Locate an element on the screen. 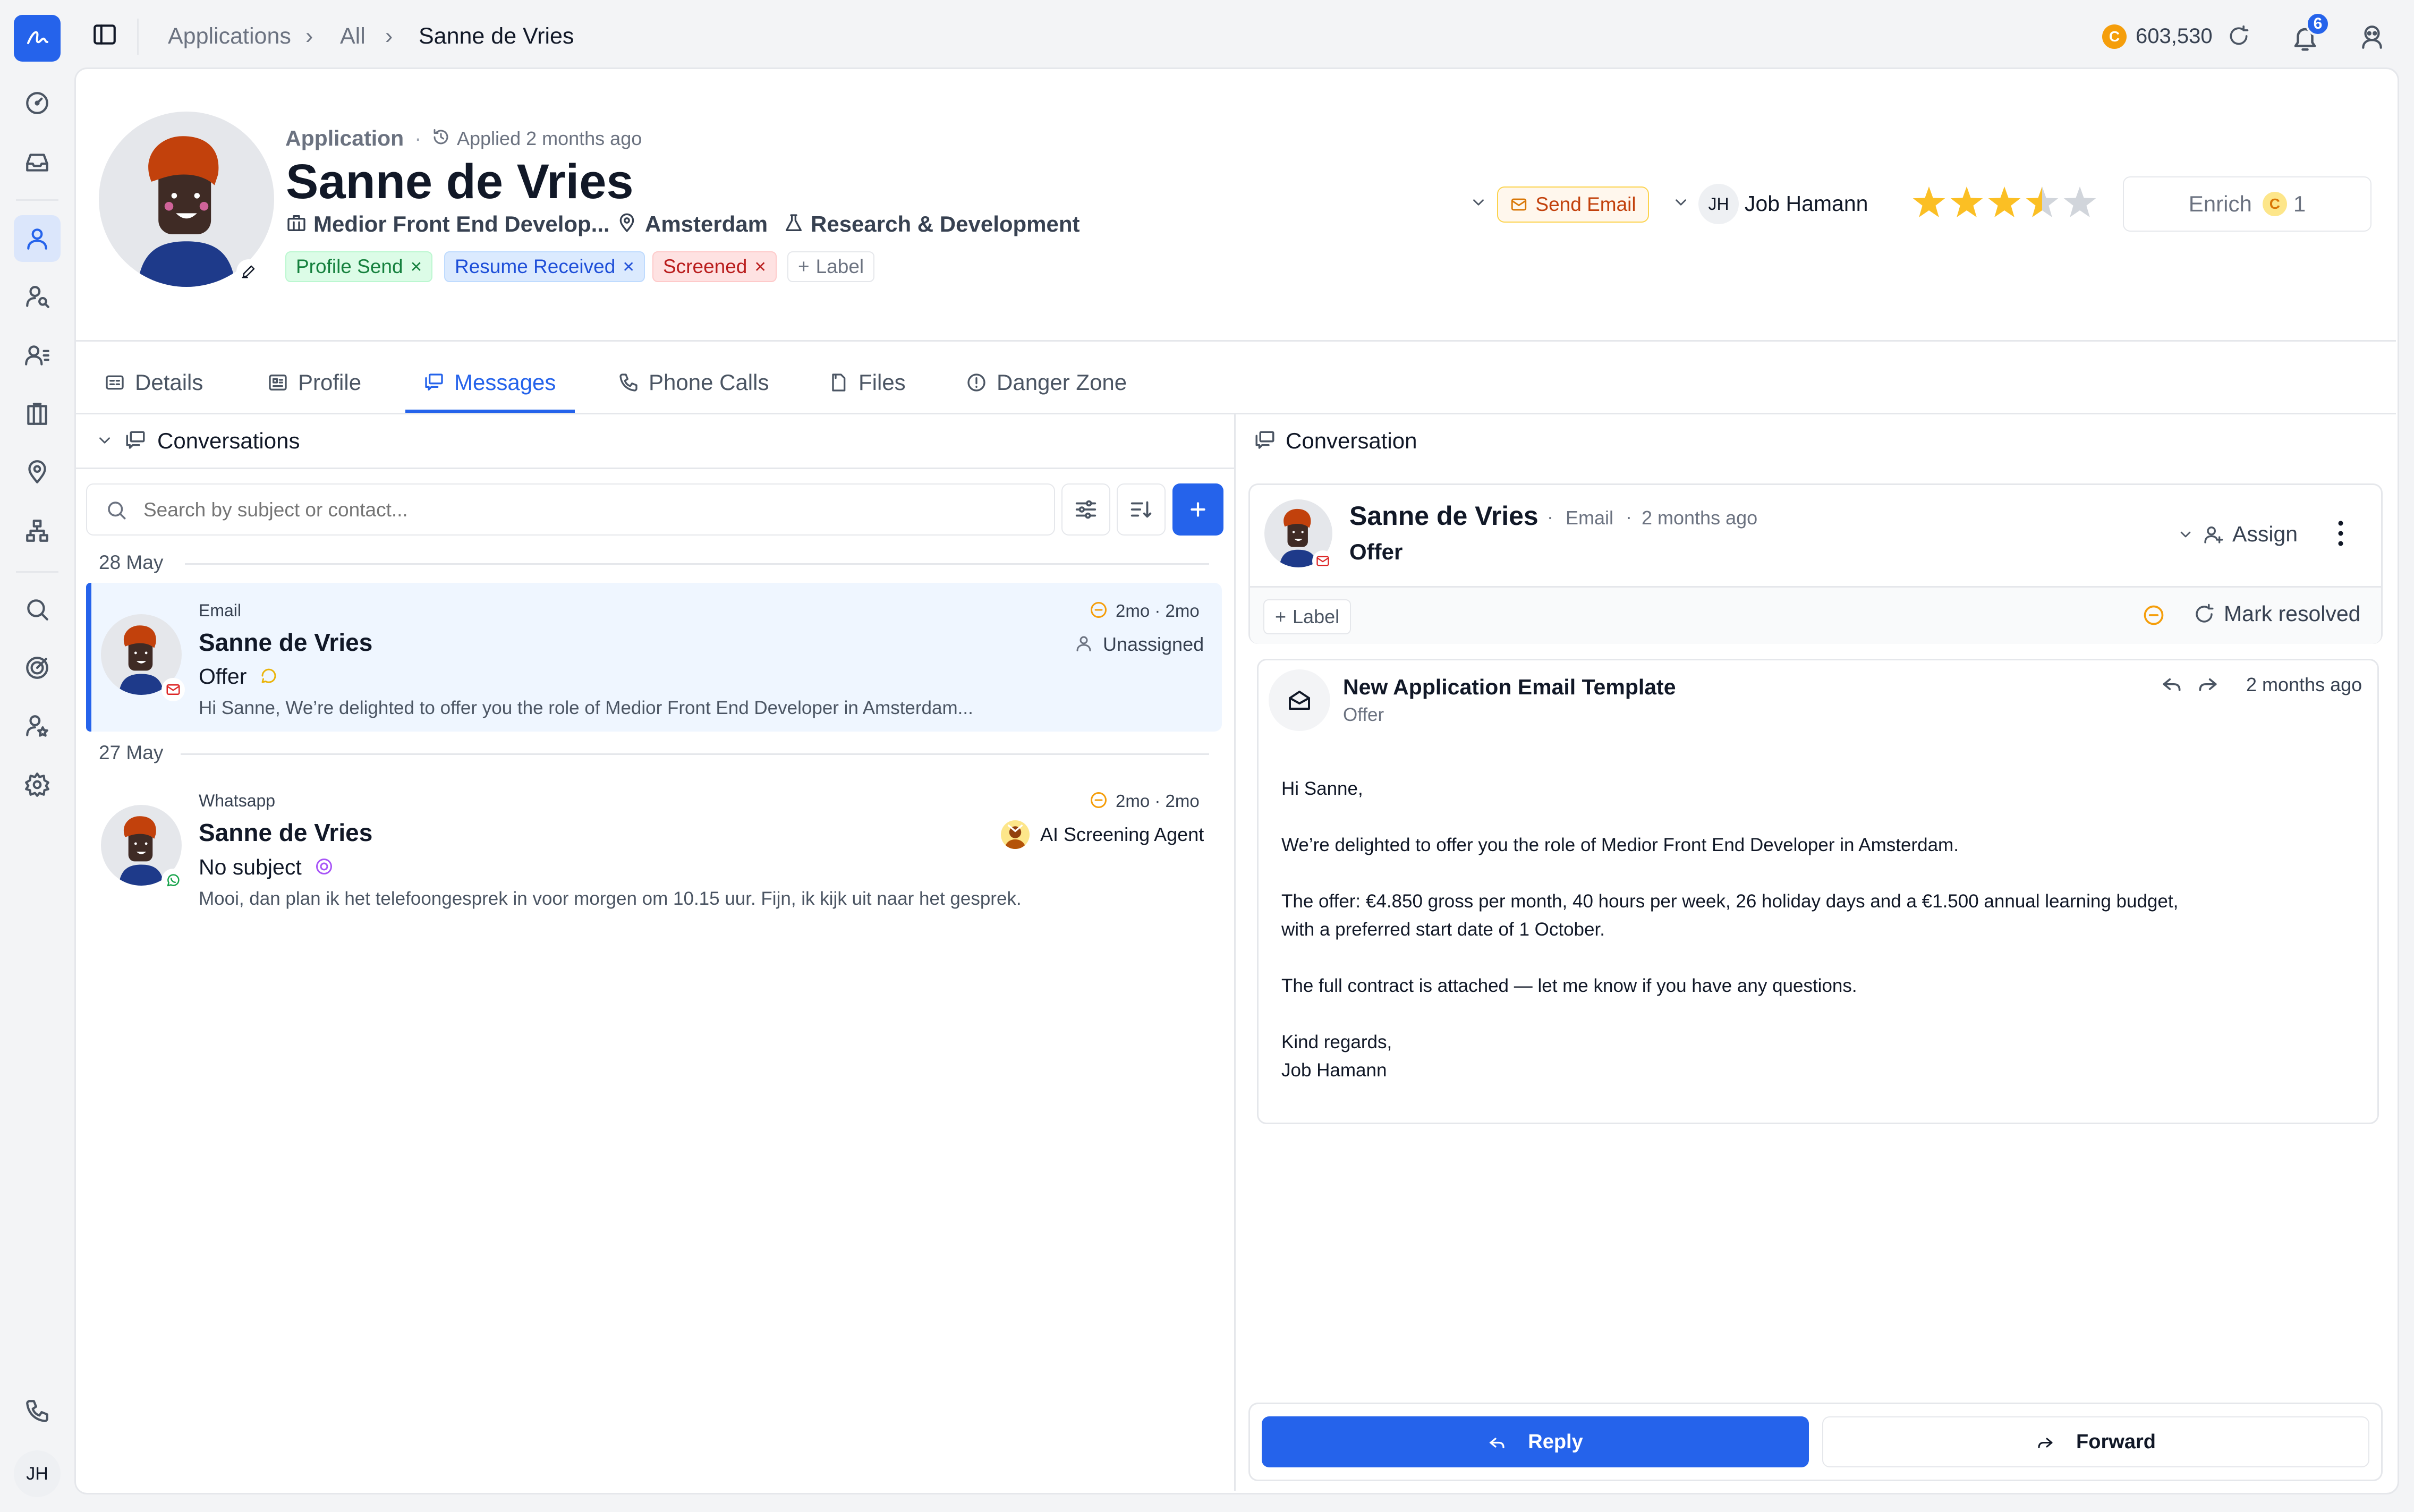 This screenshot has width=2414, height=1512. ai-agent-icon is located at coordinates (1015, 836).